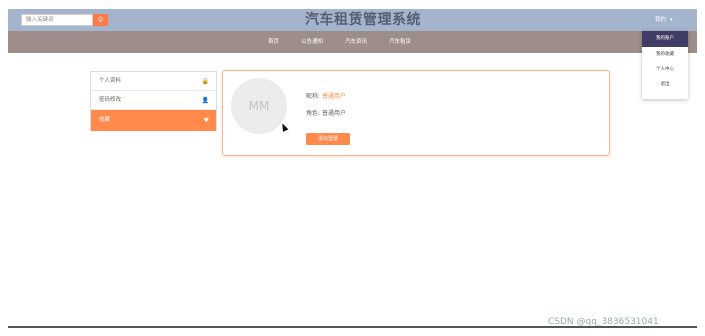 This screenshot has width=705, height=336. What do you see at coordinates (400, 42) in the screenshot?
I see `nav-item-car-rental: 汽车租赁` at bounding box center [400, 42].